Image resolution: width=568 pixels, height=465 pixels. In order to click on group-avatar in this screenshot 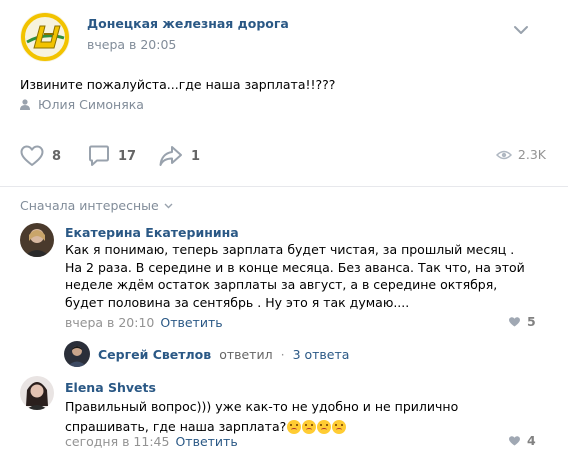, I will do `click(45, 37)`.